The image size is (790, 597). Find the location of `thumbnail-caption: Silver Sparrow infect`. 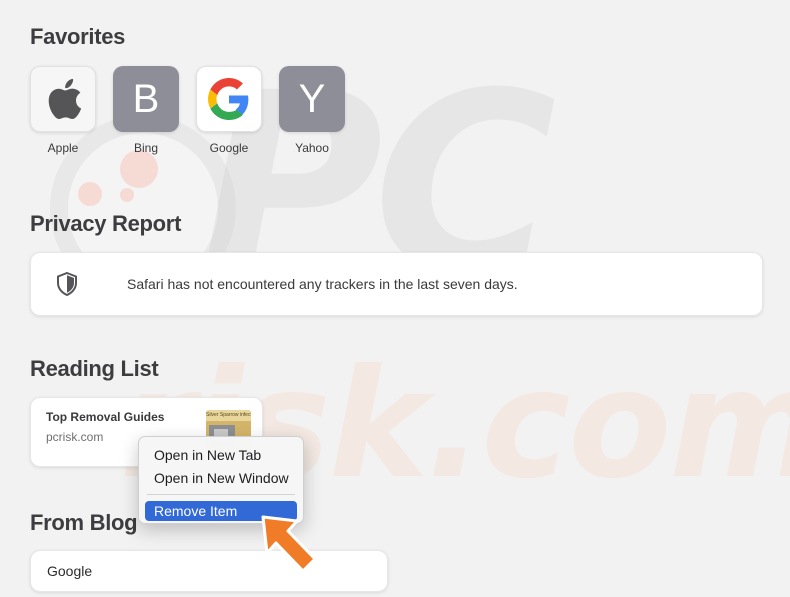

thumbnail-caption: Silver Sparrow infect is located at coordinates (228, 415).